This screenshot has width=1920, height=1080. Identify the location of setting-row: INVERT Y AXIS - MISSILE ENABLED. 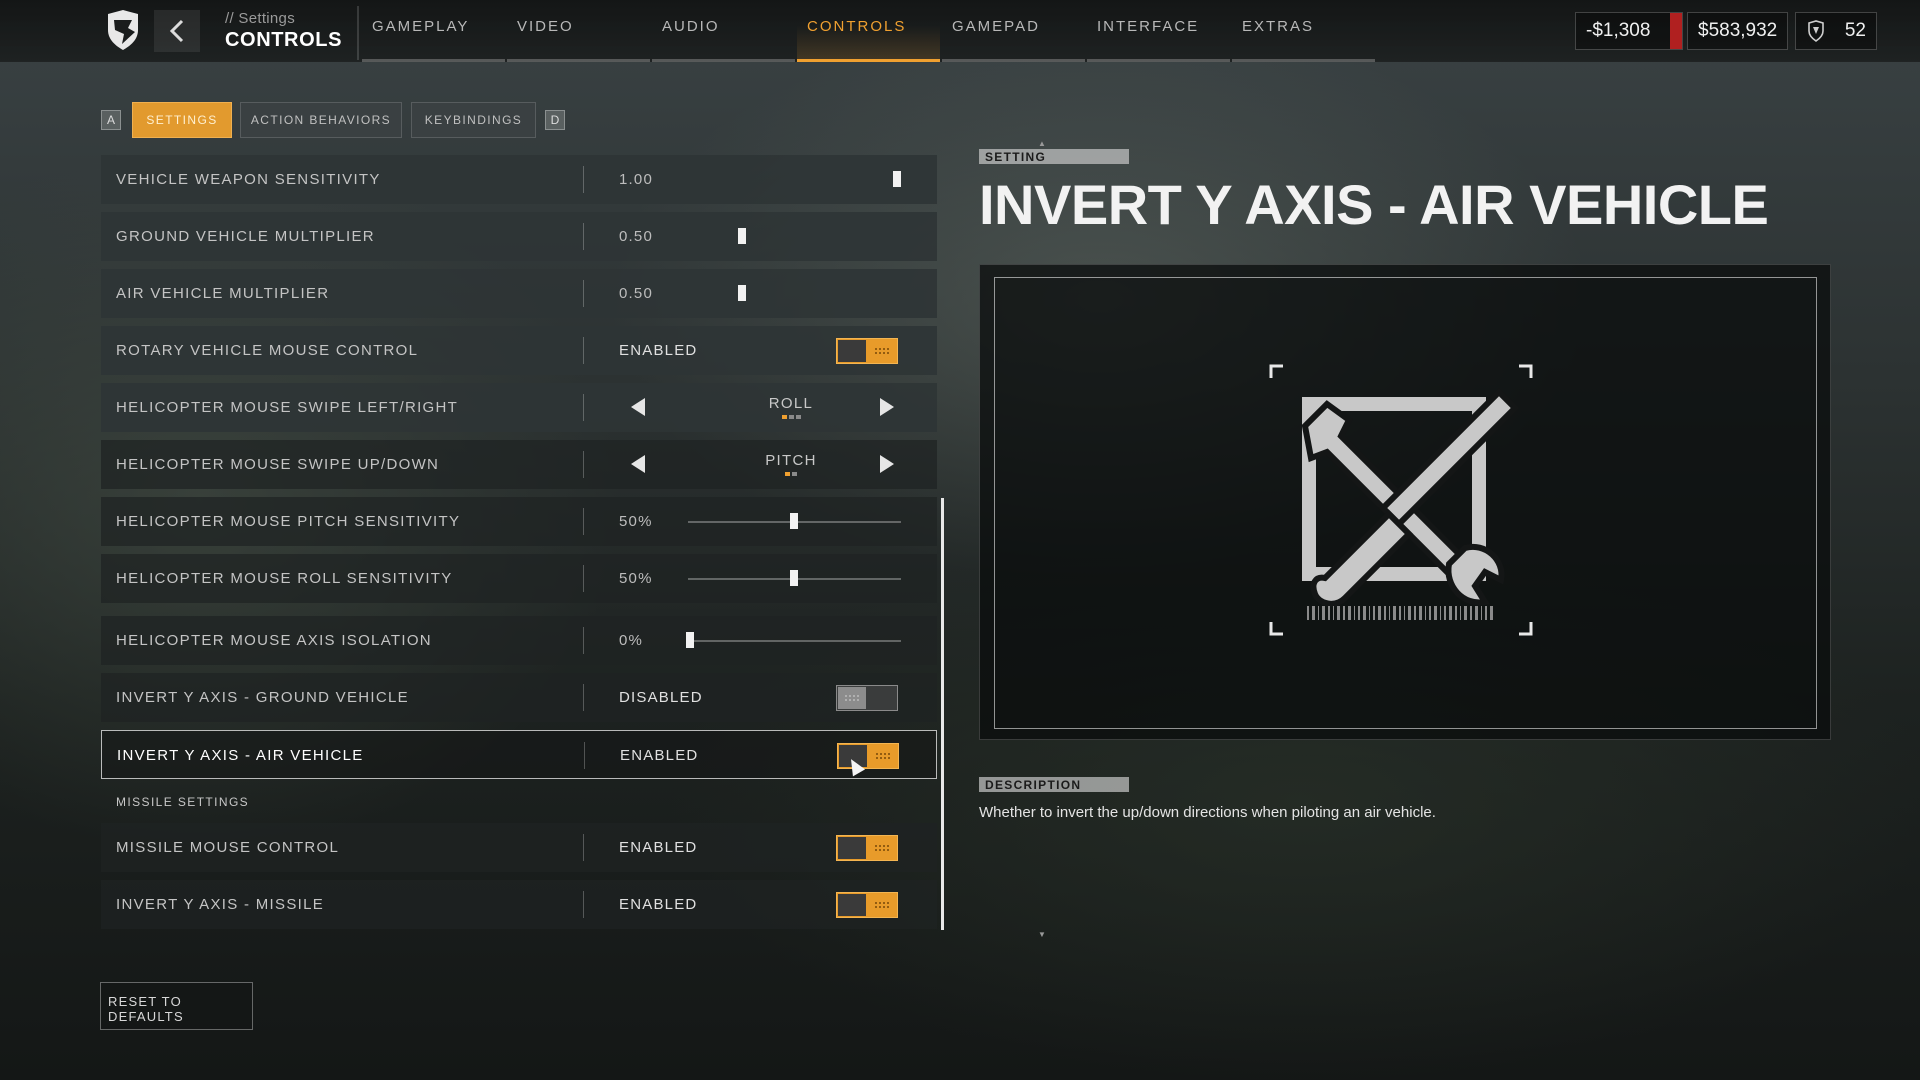
(519, 904).